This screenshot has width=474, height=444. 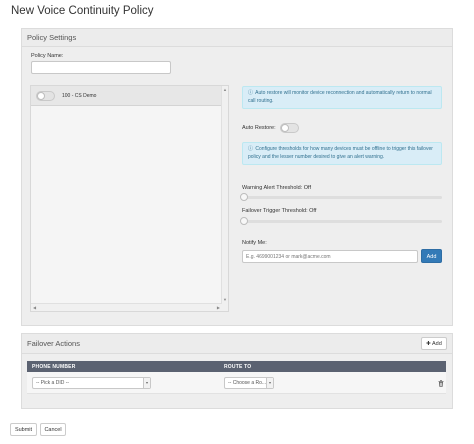 What do you see at coordinates (225, 299) in the screenshot?
I see `scroll-down-icon: ▼` at bounding box center [225, 299].